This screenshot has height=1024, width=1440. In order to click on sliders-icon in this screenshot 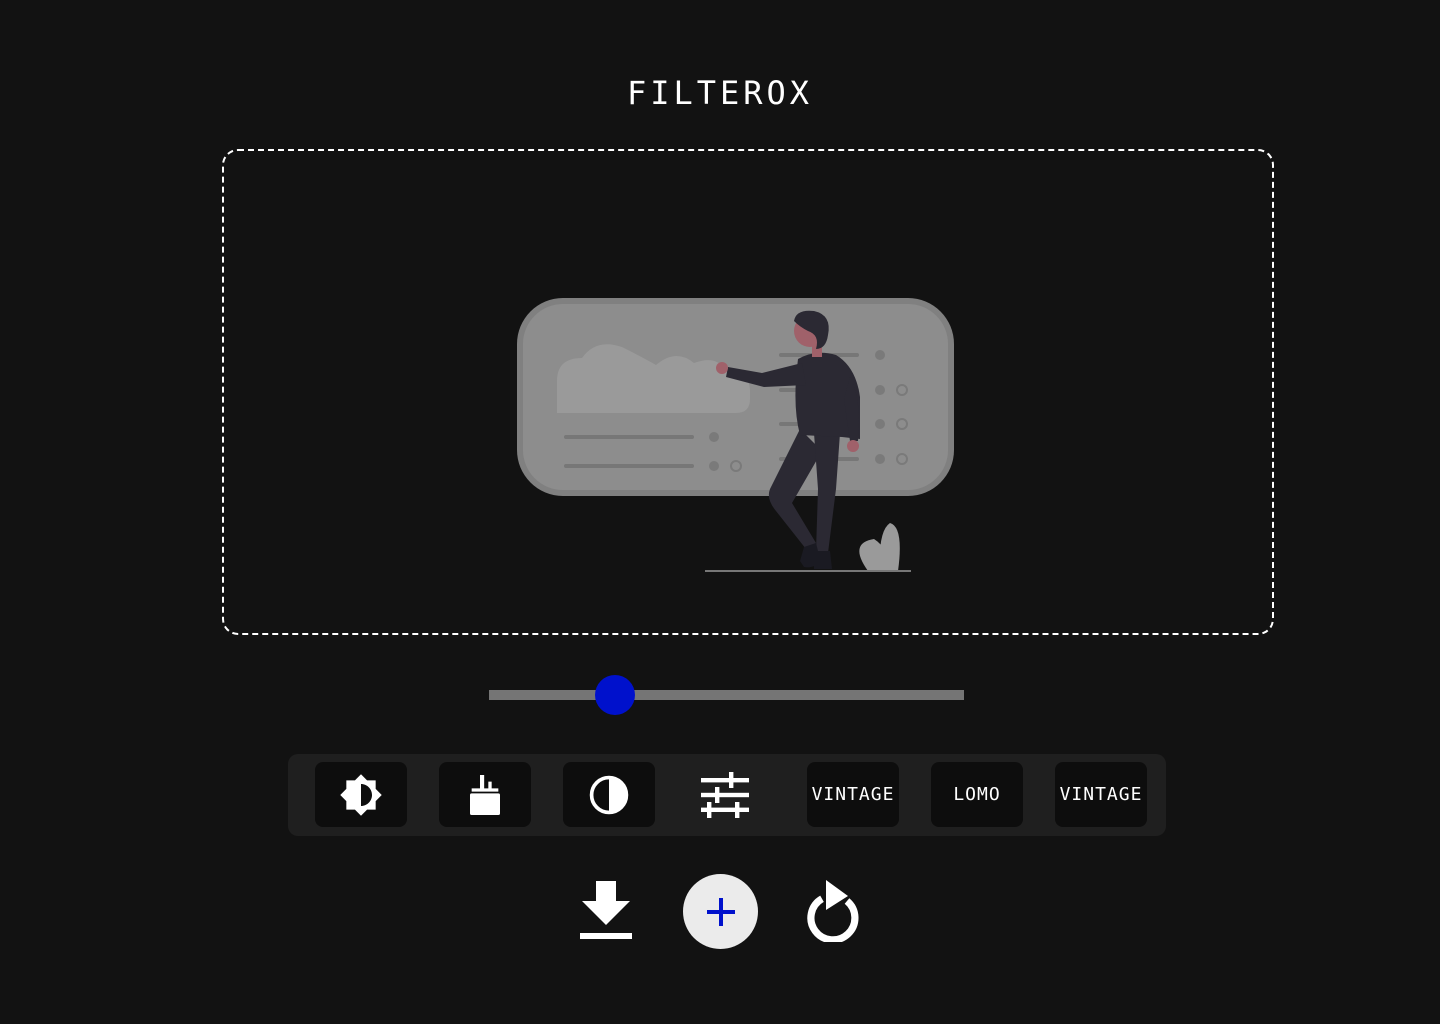, I will do `click(725, 794)`.